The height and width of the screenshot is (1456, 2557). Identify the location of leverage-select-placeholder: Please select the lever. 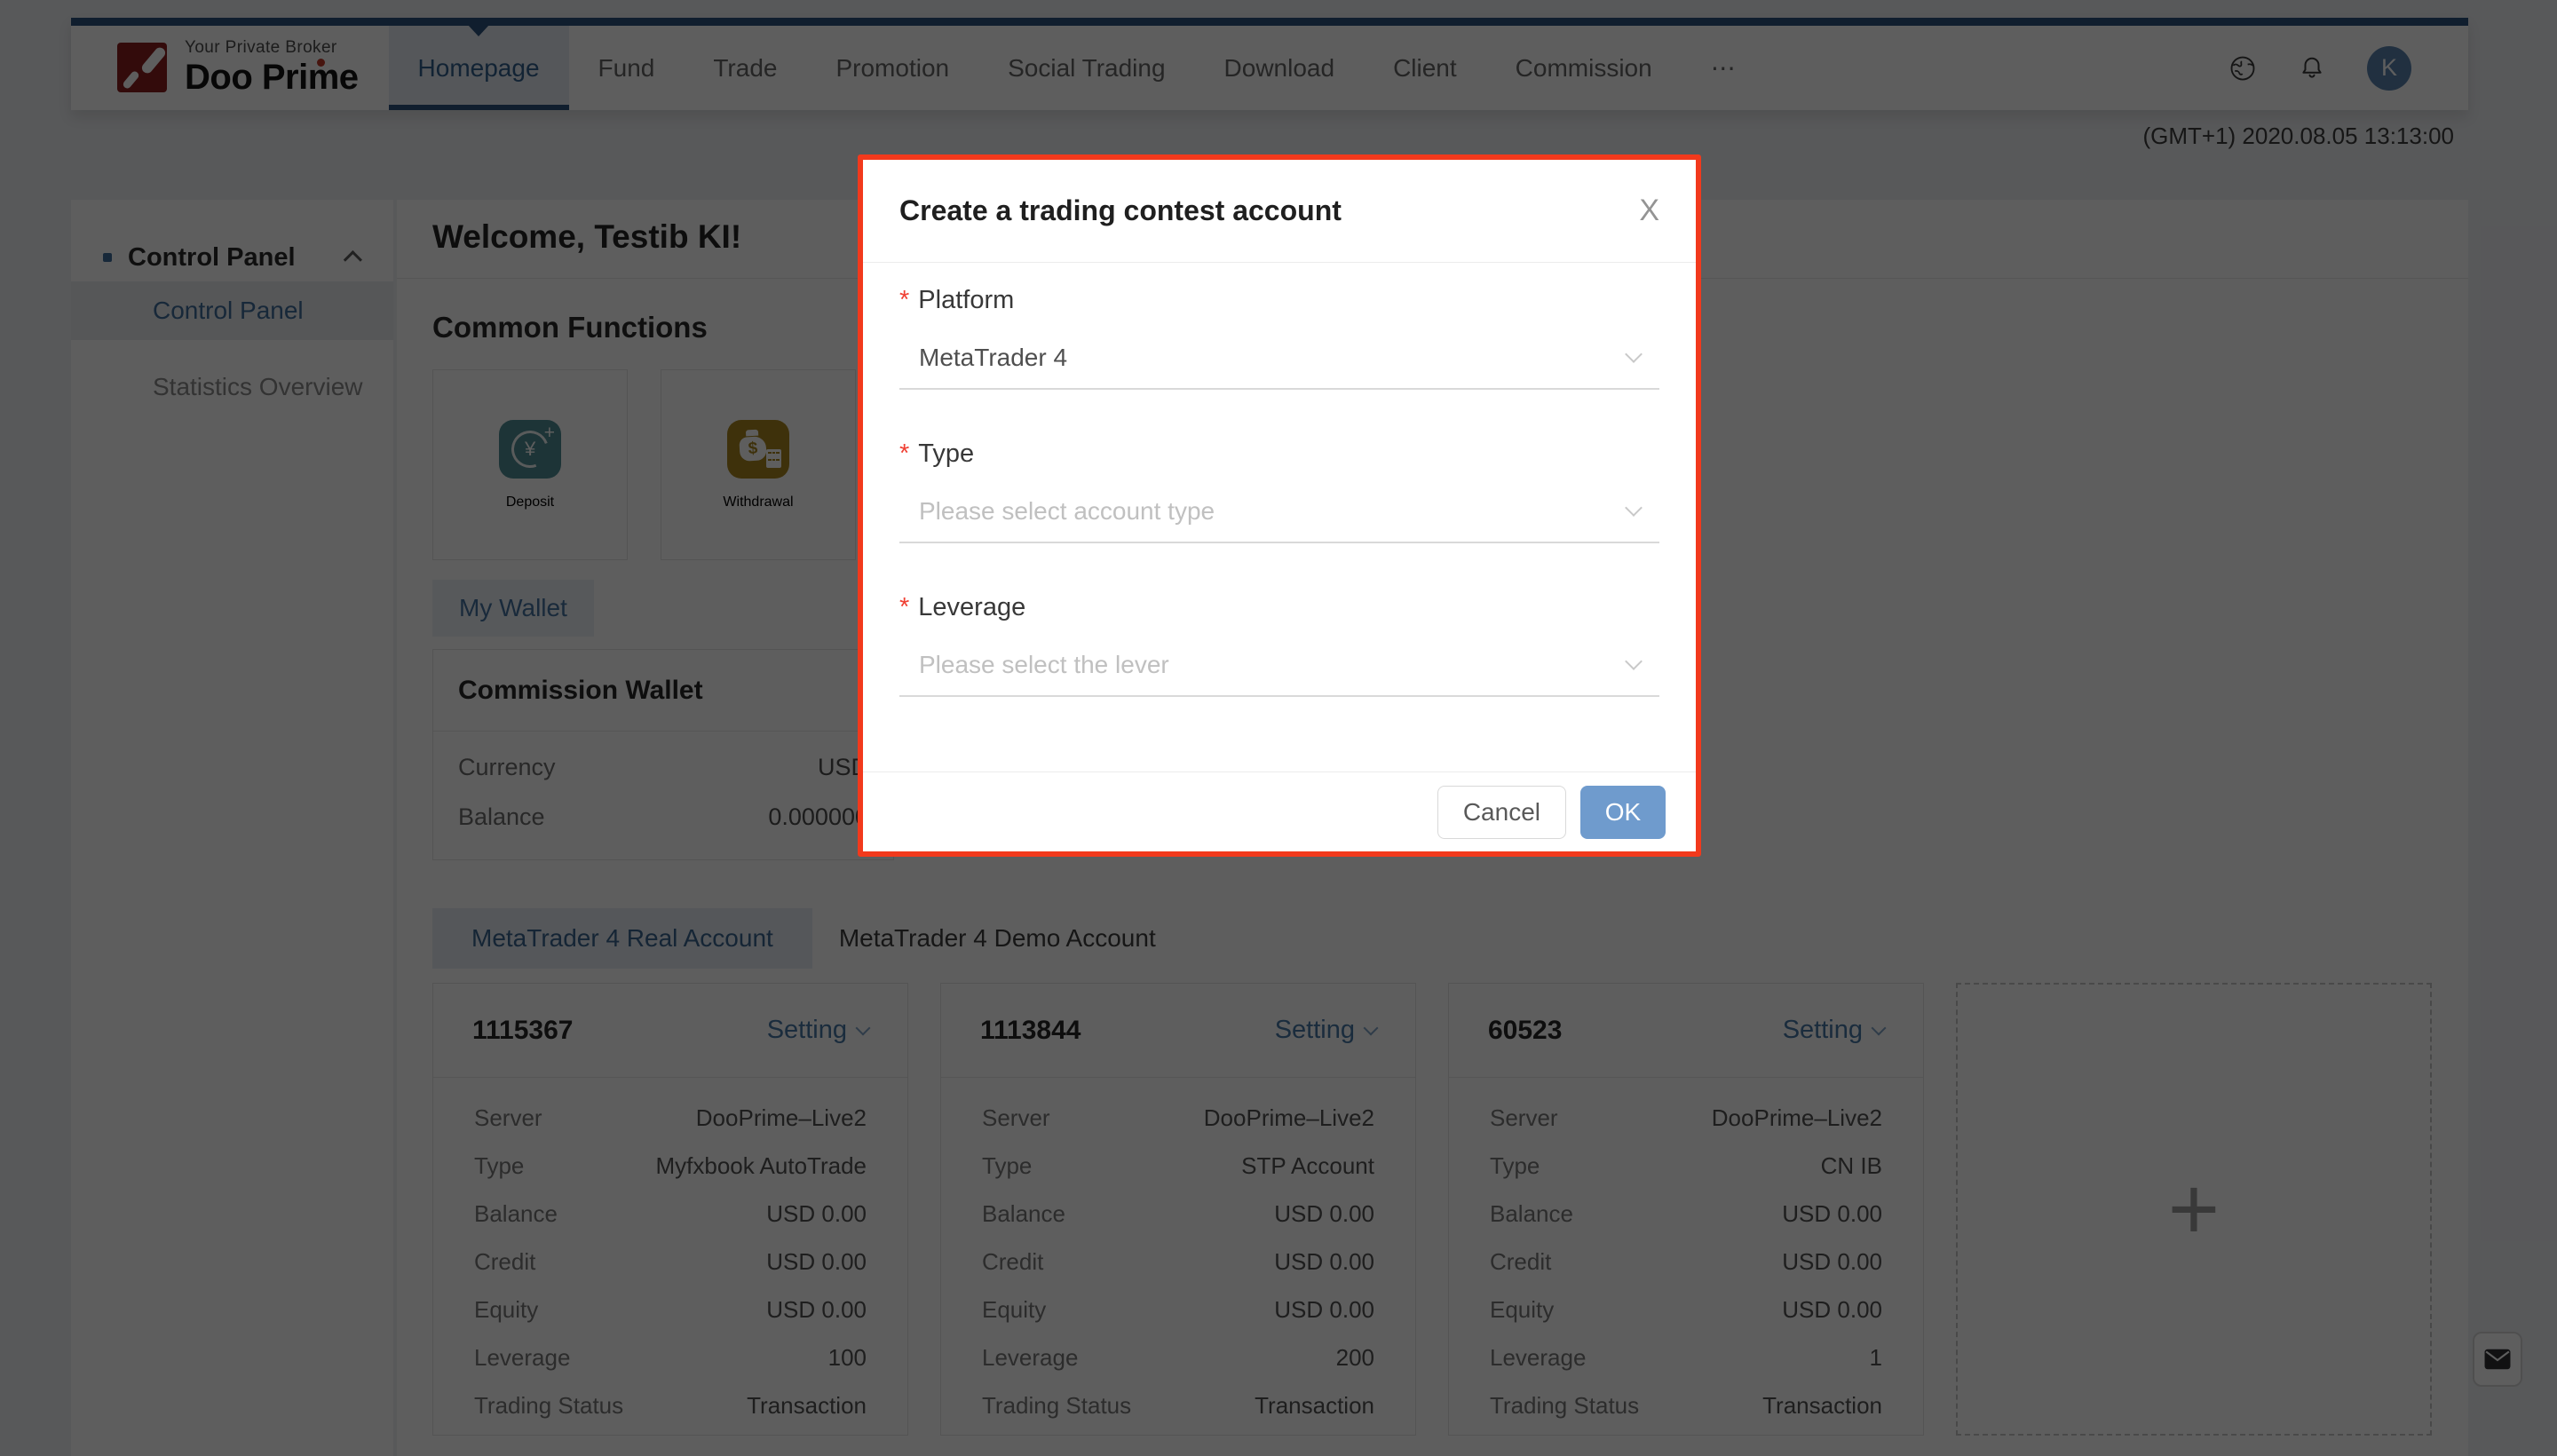
(1044, 664).